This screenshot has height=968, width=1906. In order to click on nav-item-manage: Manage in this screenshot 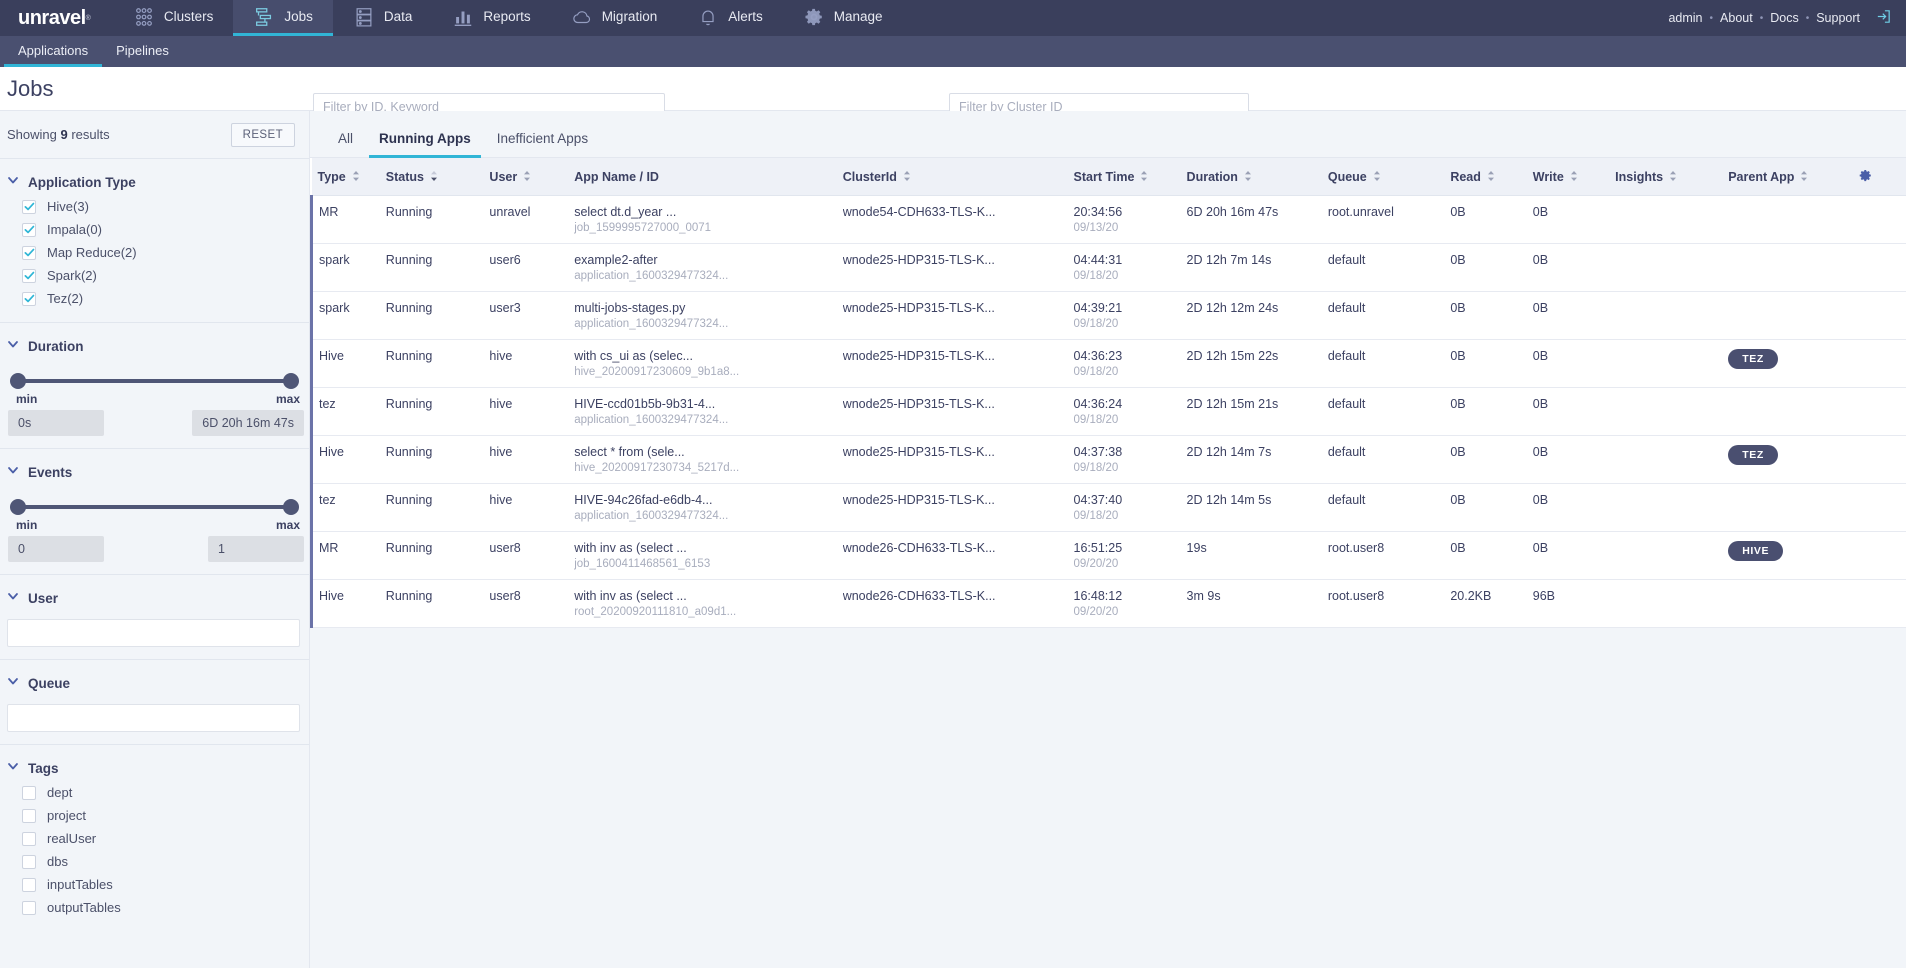, I will do `click(843, 18)`.